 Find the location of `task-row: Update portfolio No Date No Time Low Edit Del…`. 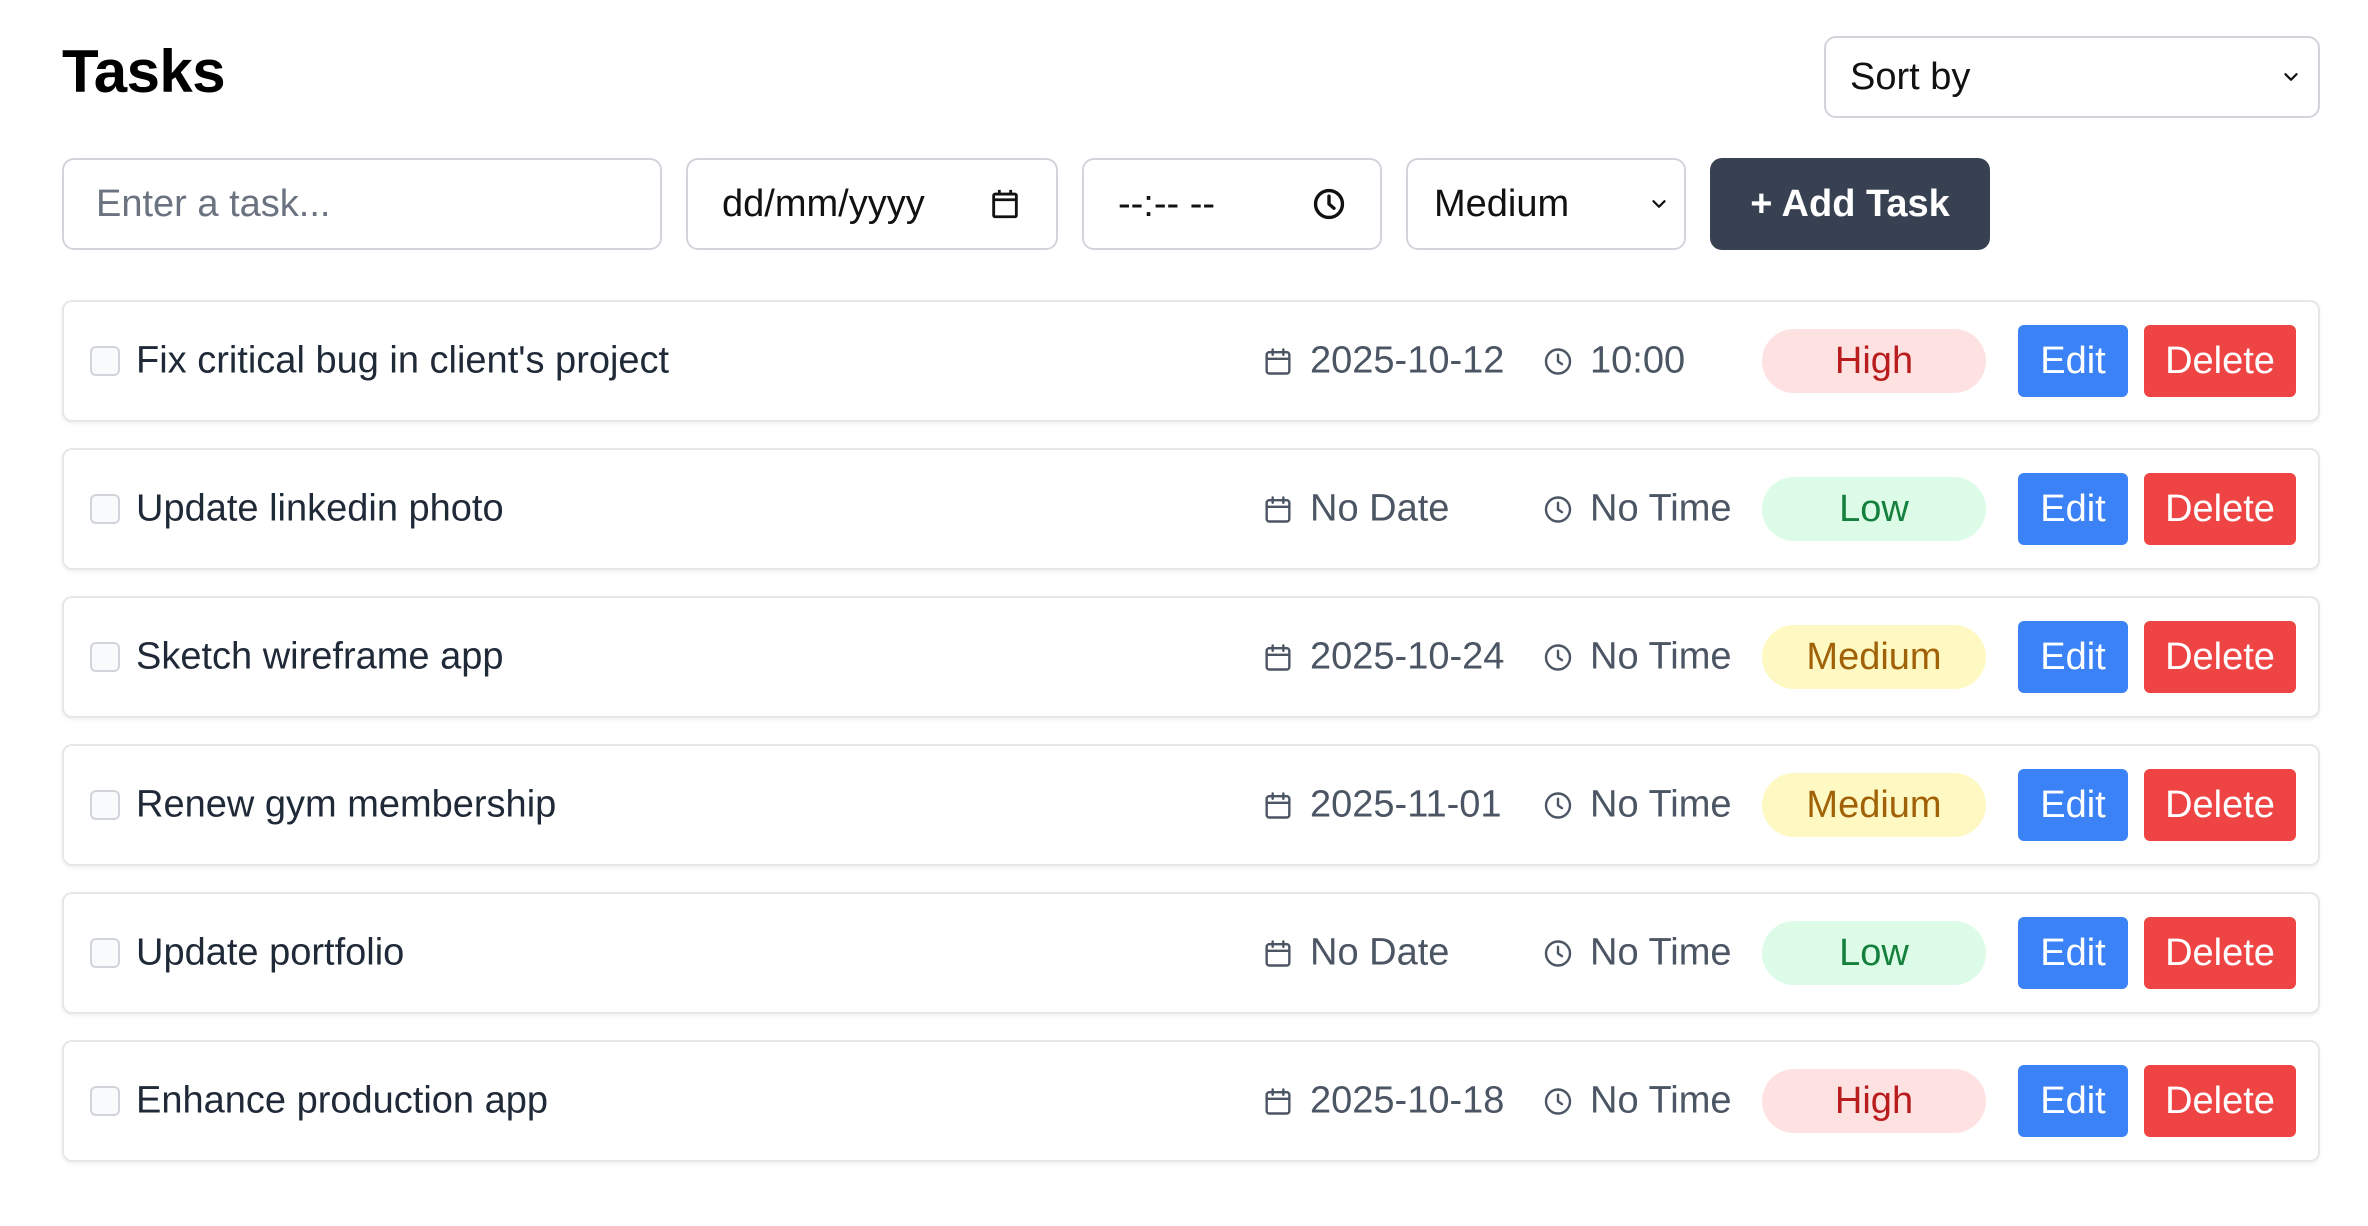

task-row: Update portfolio No Date No Time Low Edit Del… is located at coordinates (1191, 953).